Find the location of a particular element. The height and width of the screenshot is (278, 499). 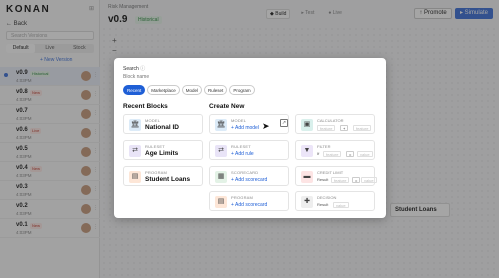

create-credit-limit-card: ▬ CREDIT LIMIT Result feature = value is located at coordinates (336, 176).